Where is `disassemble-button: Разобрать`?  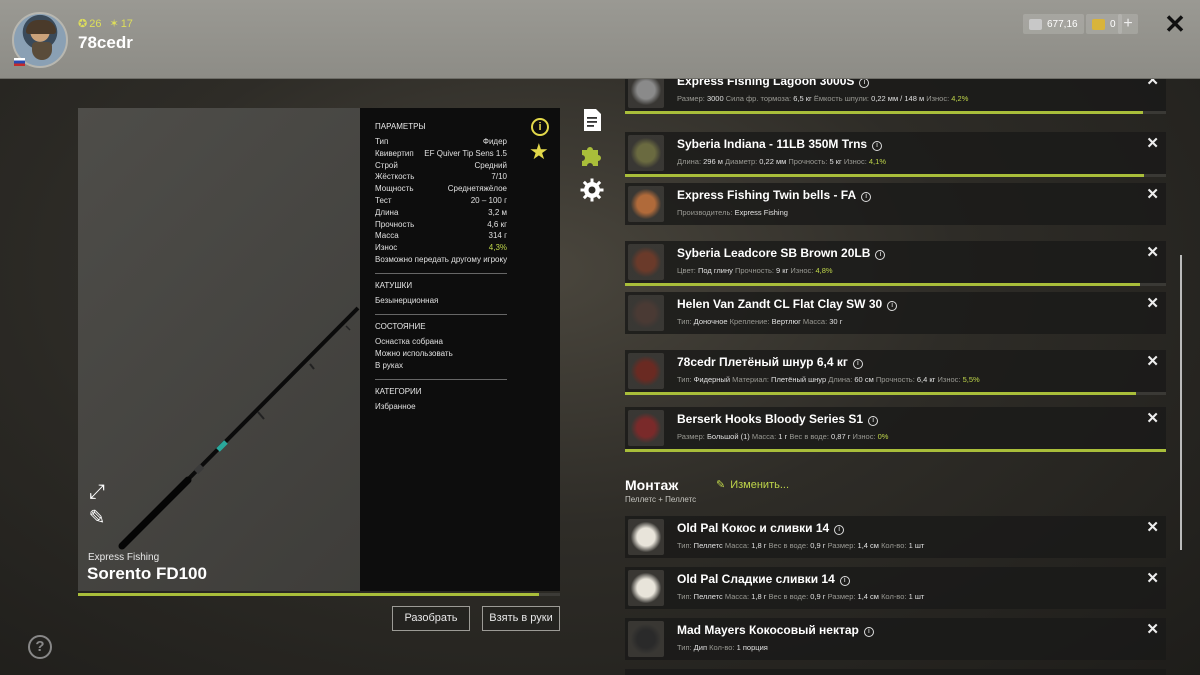
disassemble-button: Разобрать is located at coordinates (431, 618).